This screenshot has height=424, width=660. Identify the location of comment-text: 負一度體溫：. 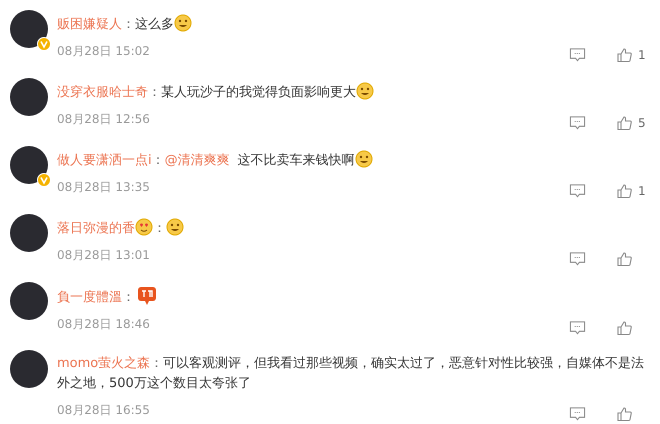
(351, 294).